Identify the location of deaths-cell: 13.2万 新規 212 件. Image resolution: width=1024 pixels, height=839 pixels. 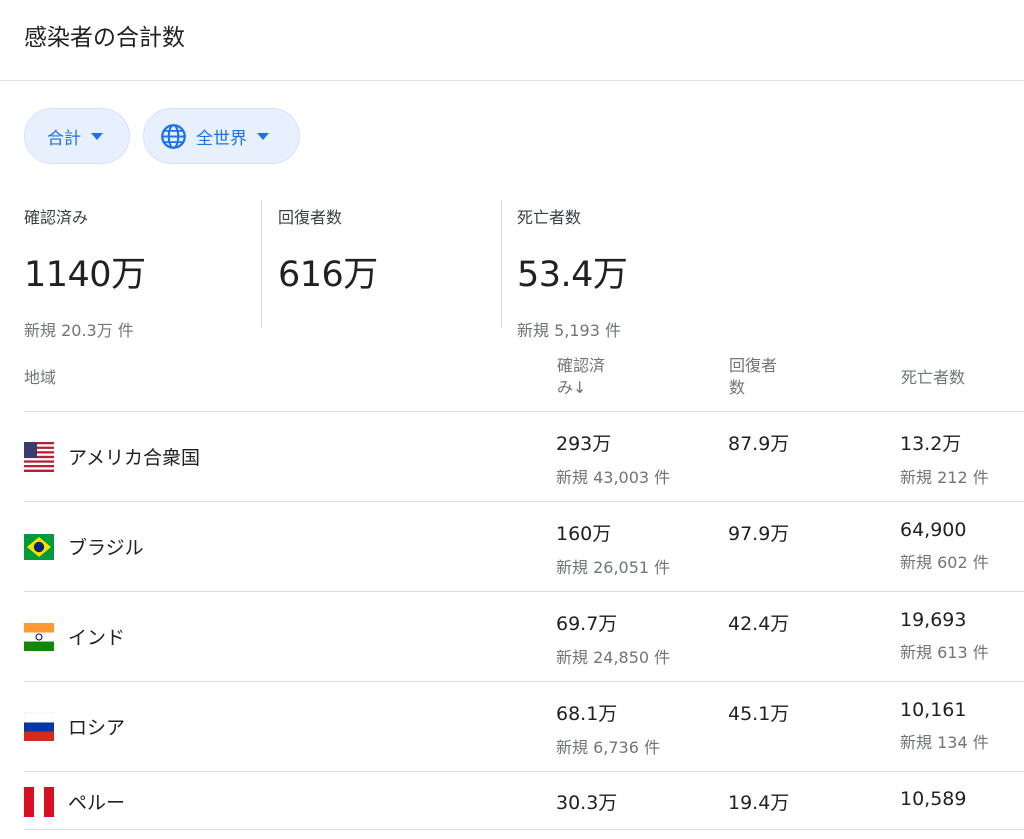
(944, 458).